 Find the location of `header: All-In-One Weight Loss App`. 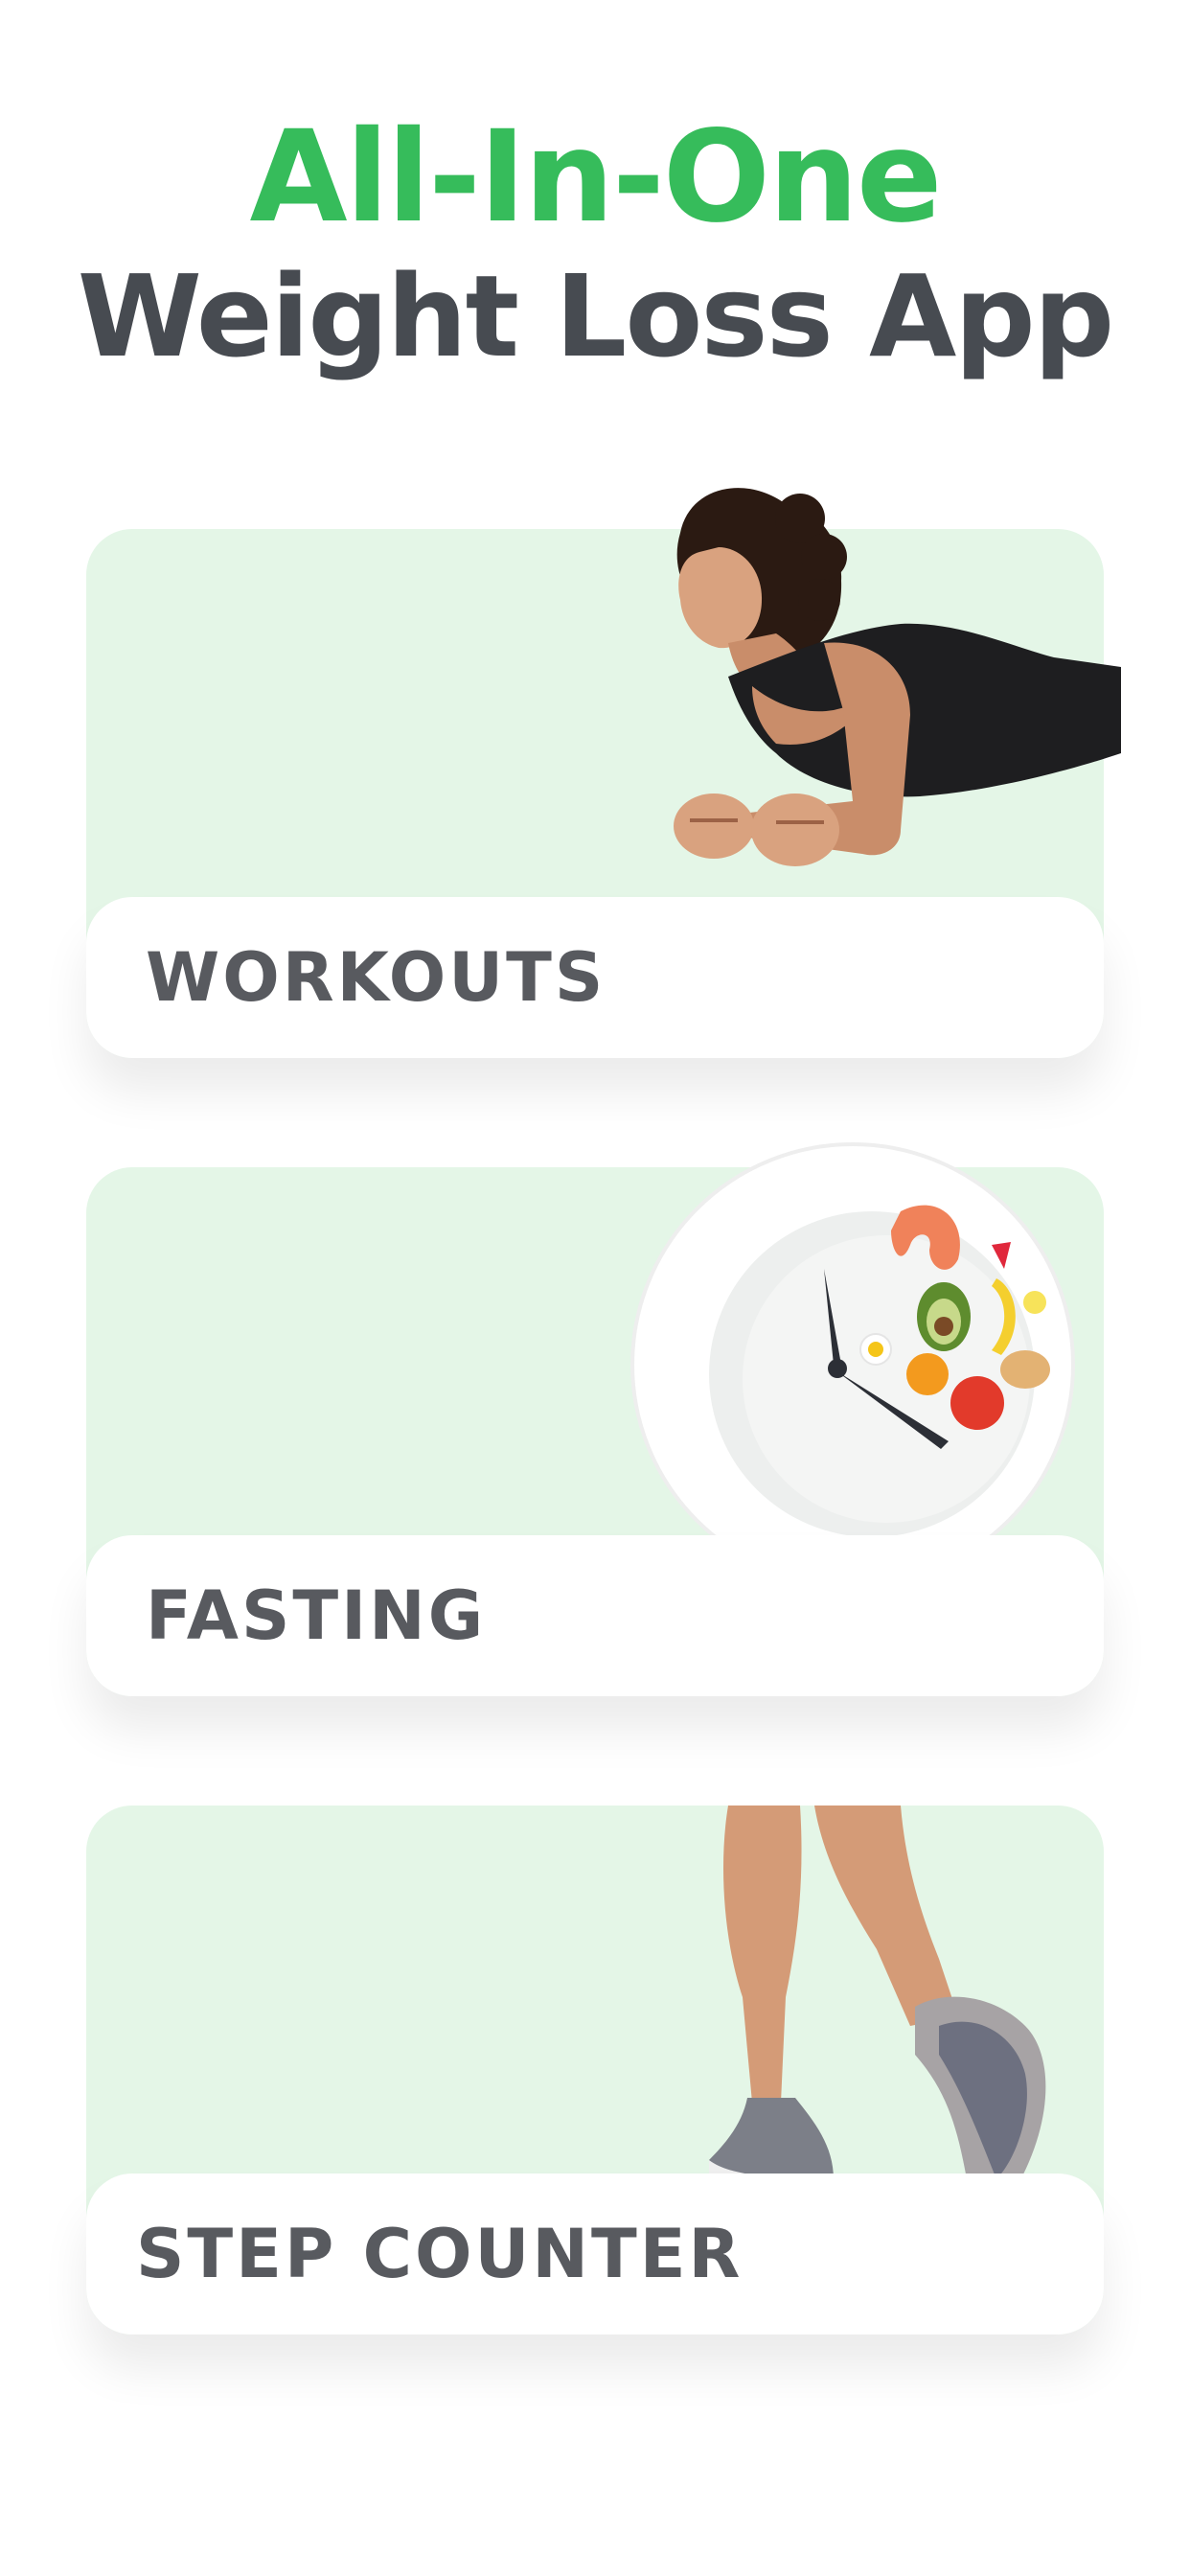

header: All-In-One Weight Loss App is located at coordinates (595, 244).